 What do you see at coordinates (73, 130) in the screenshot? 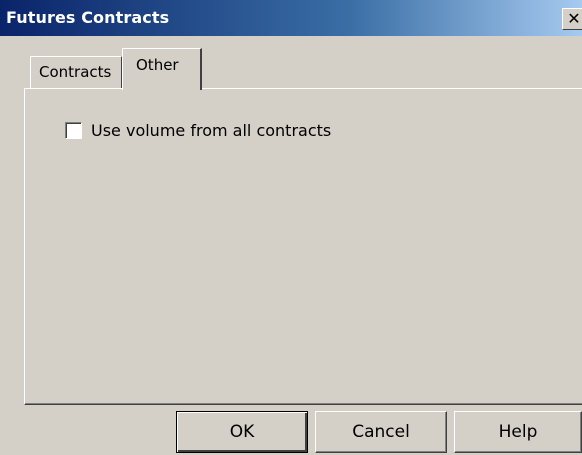
I see `use-volume-checkbox` at bounding box center [73, 130].